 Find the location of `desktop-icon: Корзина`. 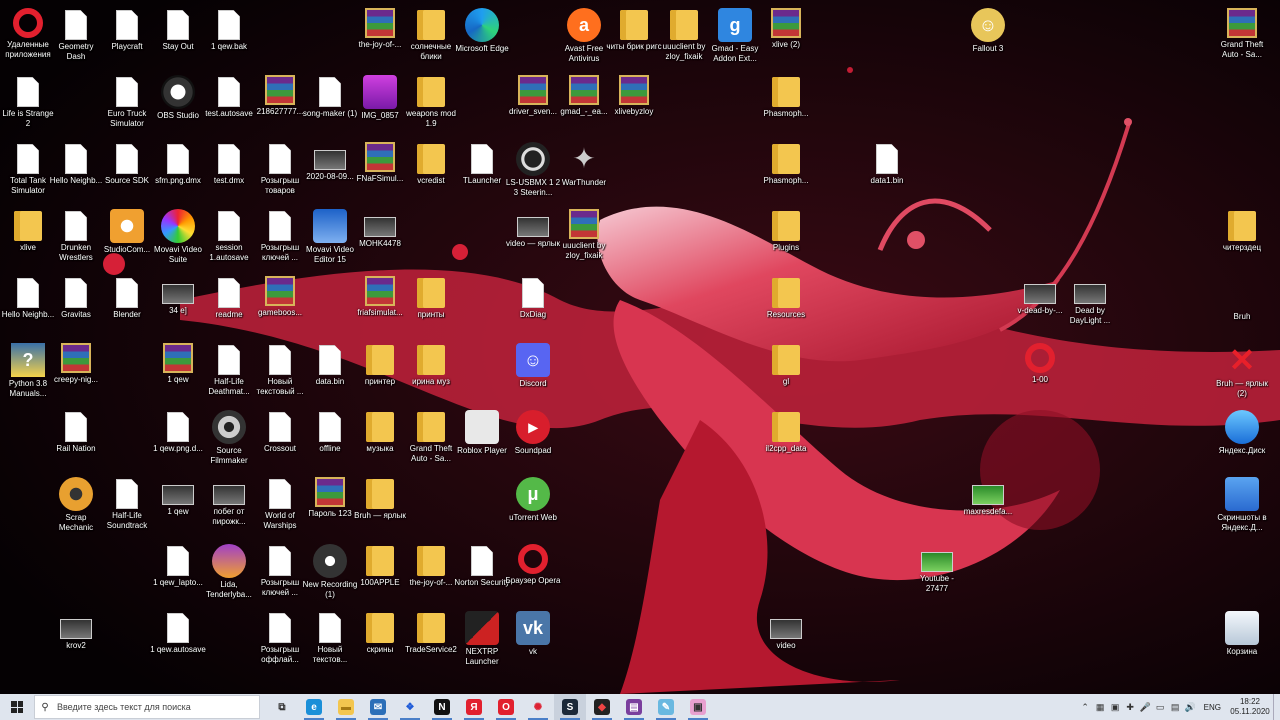

desktop-icon: Корзина is located at coordinates (1242, 640).